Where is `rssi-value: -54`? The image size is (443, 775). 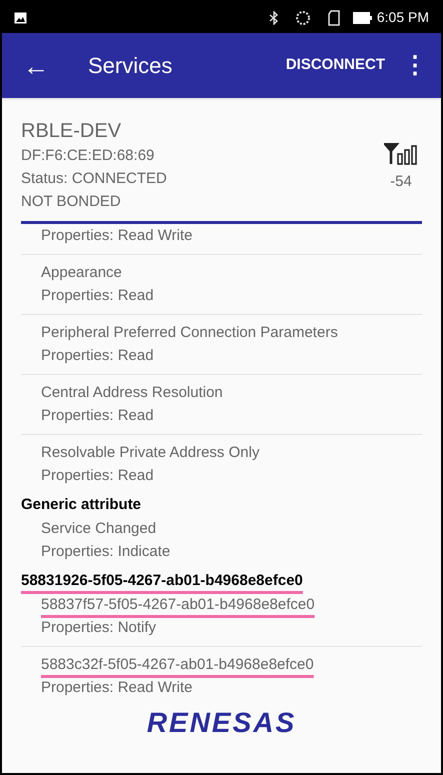 rssi-value: -54 is located at coordinates (401, 182).